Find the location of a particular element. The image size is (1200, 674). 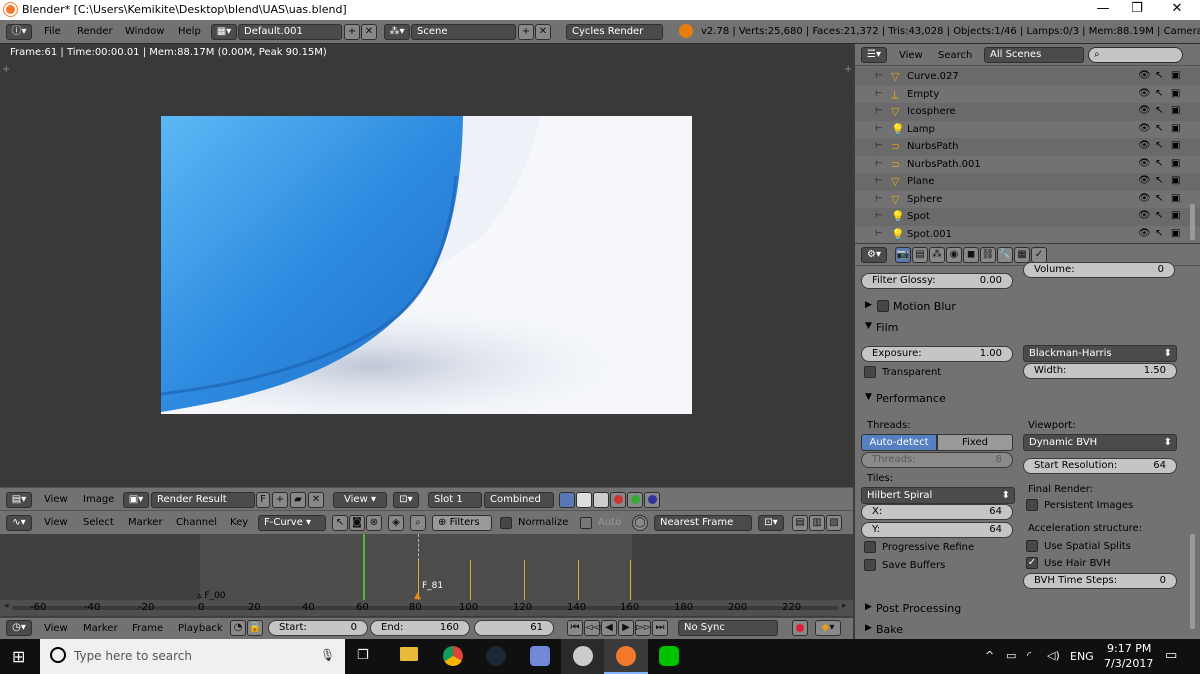

filter-width-field: Width: 1.50 is located at coordinates (1100, 371).